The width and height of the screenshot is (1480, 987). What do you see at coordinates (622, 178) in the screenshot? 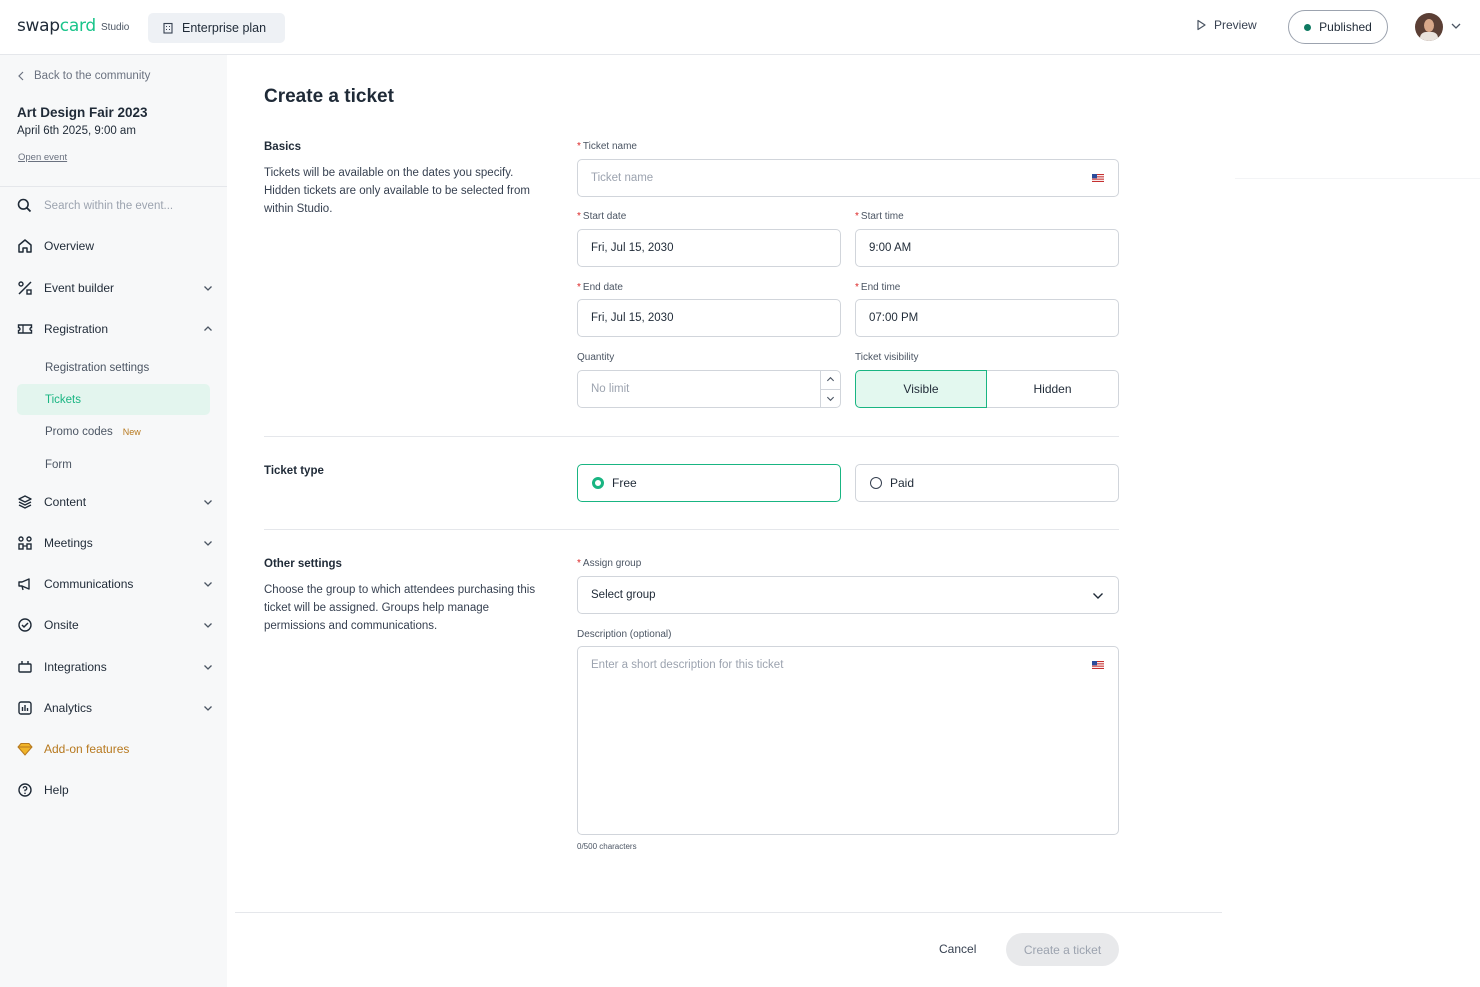
I see `ticket-name-placeholder: Ticket name` at bounding box center [622, 178].